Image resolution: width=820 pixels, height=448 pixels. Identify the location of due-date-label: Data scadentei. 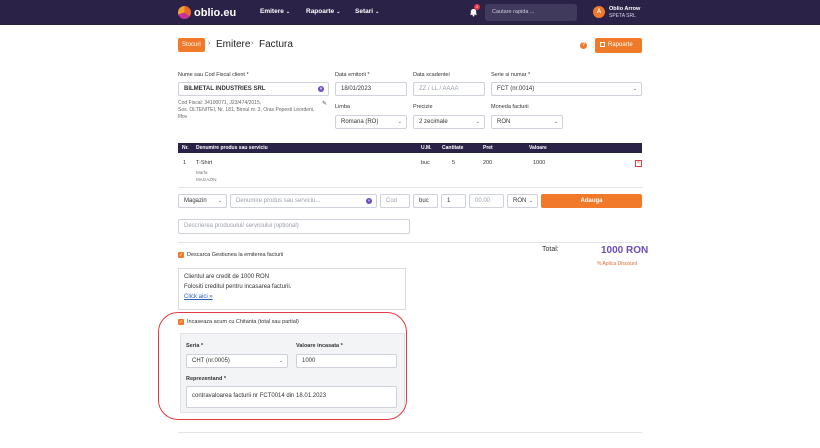
(431, 75).